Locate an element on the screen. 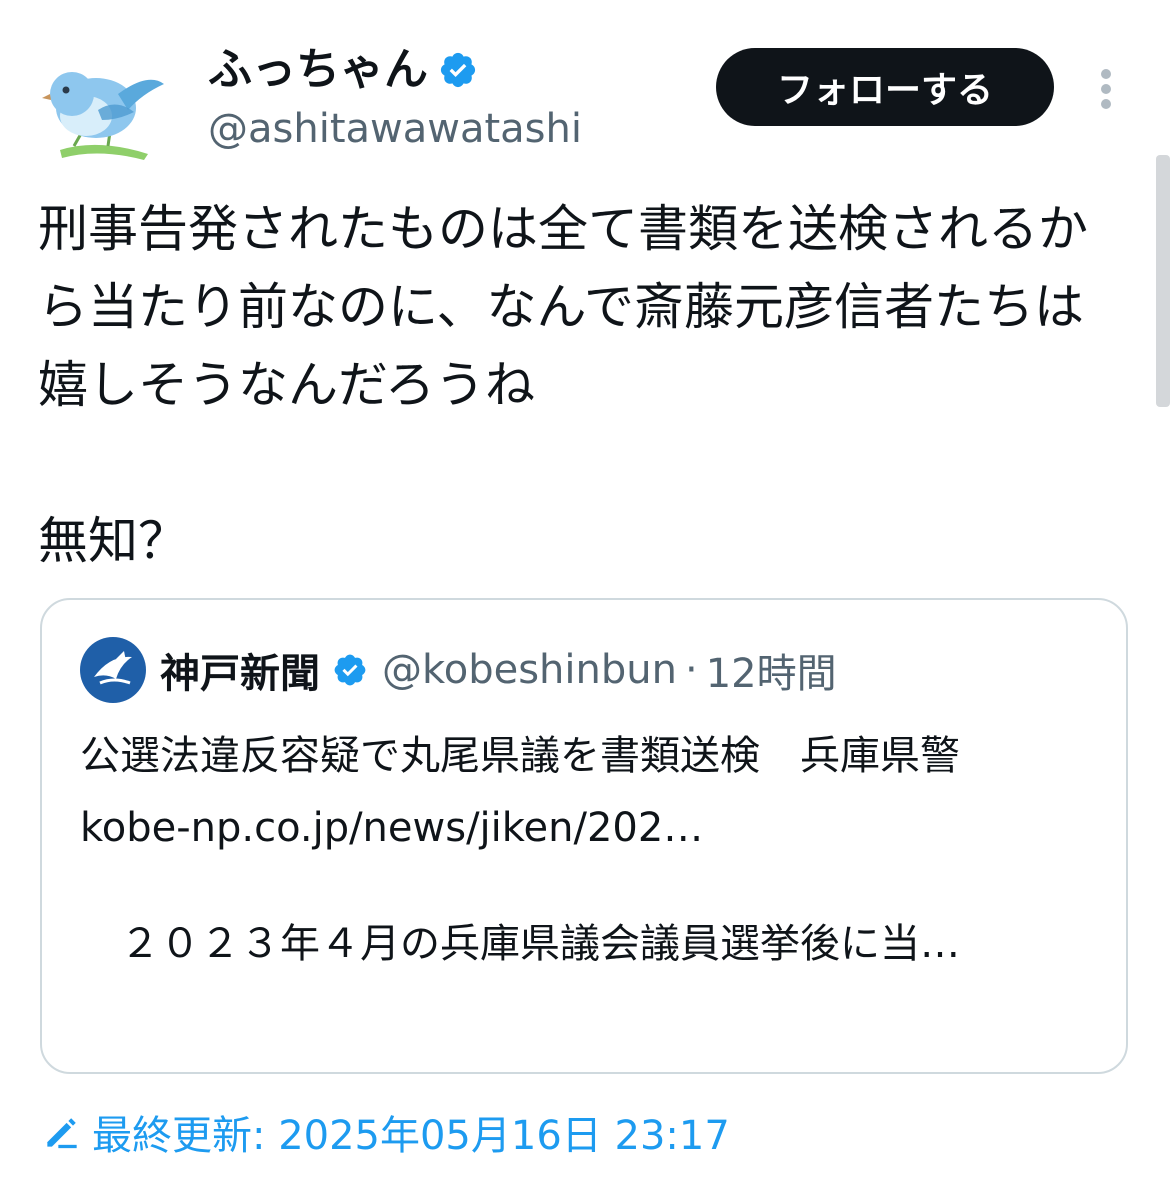  display-name-row: ふっちゃん is located at coordinates (343, 70).